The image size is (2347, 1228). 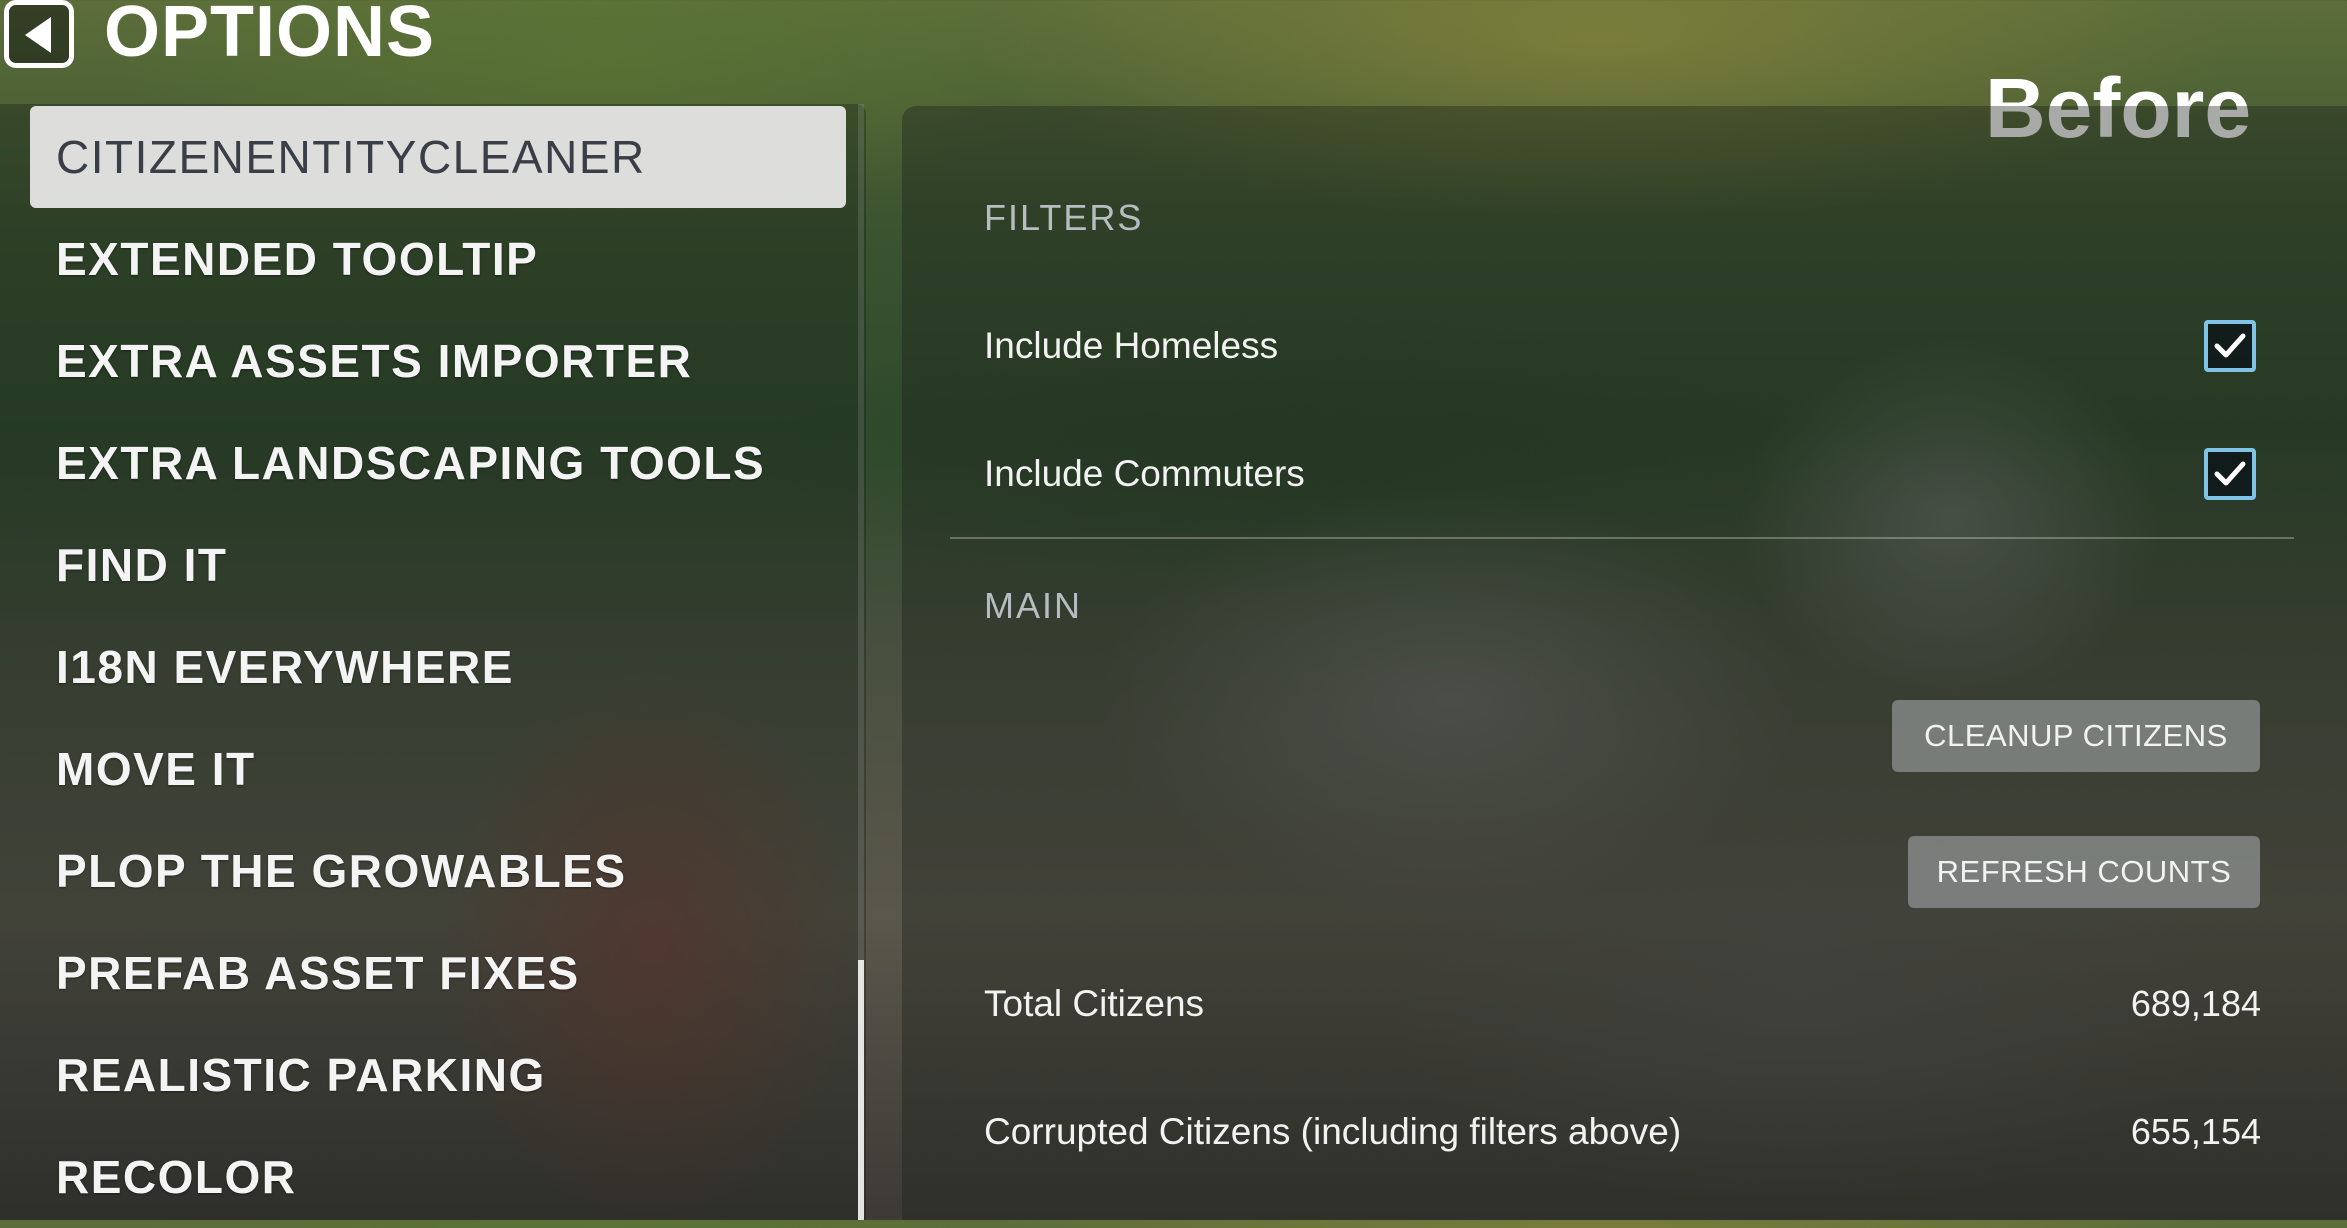 What do you see at coordinates (1131, 345) in the screenshot?
I see `include-homeless-label: Include Homeless` at bounding box center [1131, 345].